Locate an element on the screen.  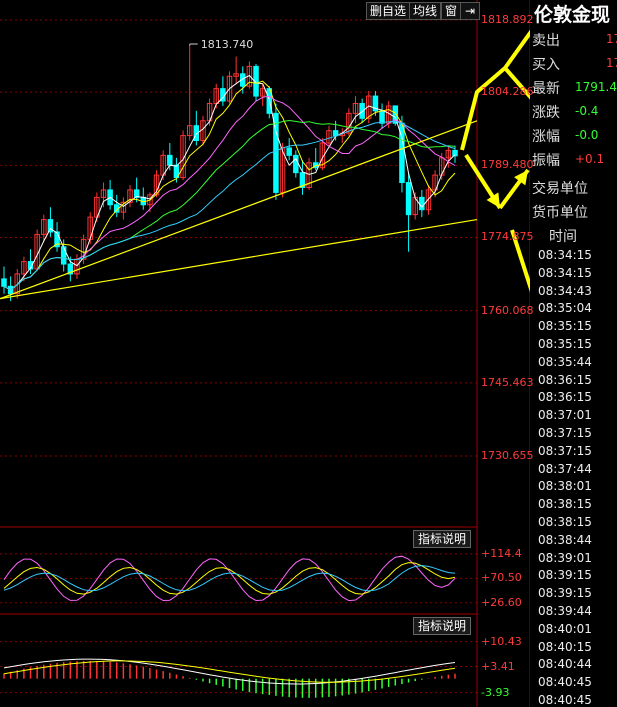
tick-time: 08:39:01 is located at coordinates (565, 557).